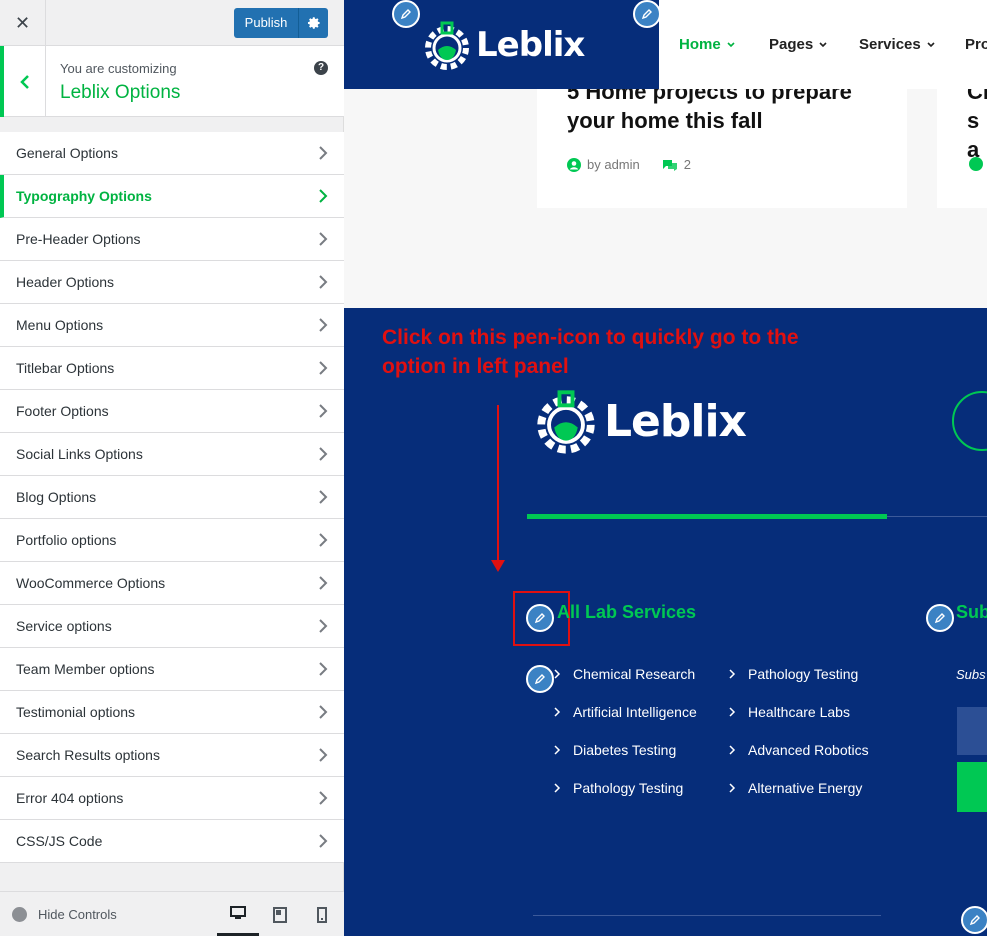 This screenshot has height=936, width=987. What do you see at coordinates (172, 583) in the screenshot?
I see `menu-item: WooCommerce Options` at bounding box center [172, 583].